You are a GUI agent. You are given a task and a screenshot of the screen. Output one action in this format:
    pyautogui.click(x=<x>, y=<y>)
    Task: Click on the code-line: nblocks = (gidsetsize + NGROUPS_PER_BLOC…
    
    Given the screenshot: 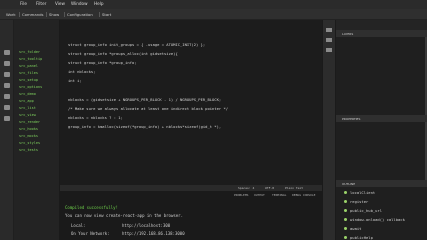 What is the action you would take?
    pyautogui.click(x=145, y=99)
    